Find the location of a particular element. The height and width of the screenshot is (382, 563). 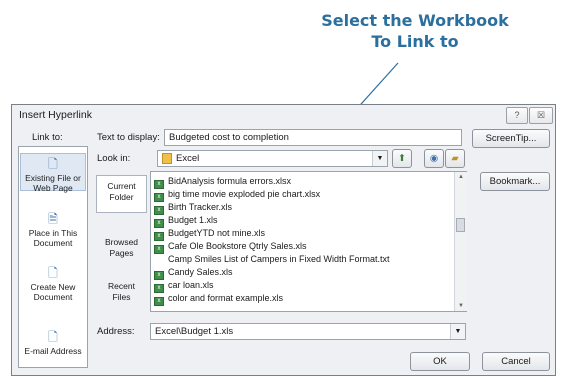

file-list-item: x car loan.xls is located at coordinates (184, 286).